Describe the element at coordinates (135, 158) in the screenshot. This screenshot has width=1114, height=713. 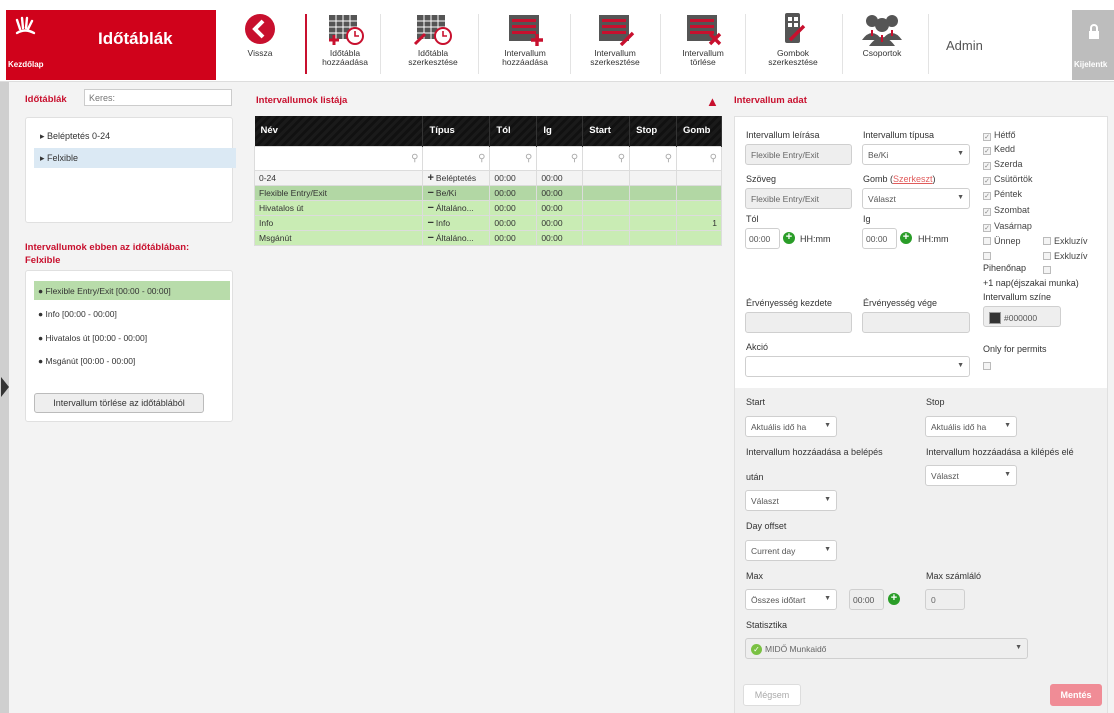
I see `tree-item-selected: ▸ Felxible` at that location.